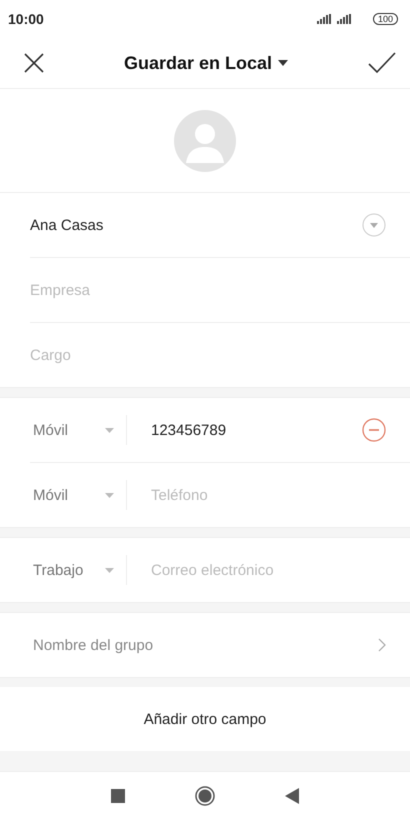 The width and height of the screenshot is (410, 820). Describe the element at coordinates (206, 63) in the screenshot. I see `account-dropdown: Guardar en Local` at that location.